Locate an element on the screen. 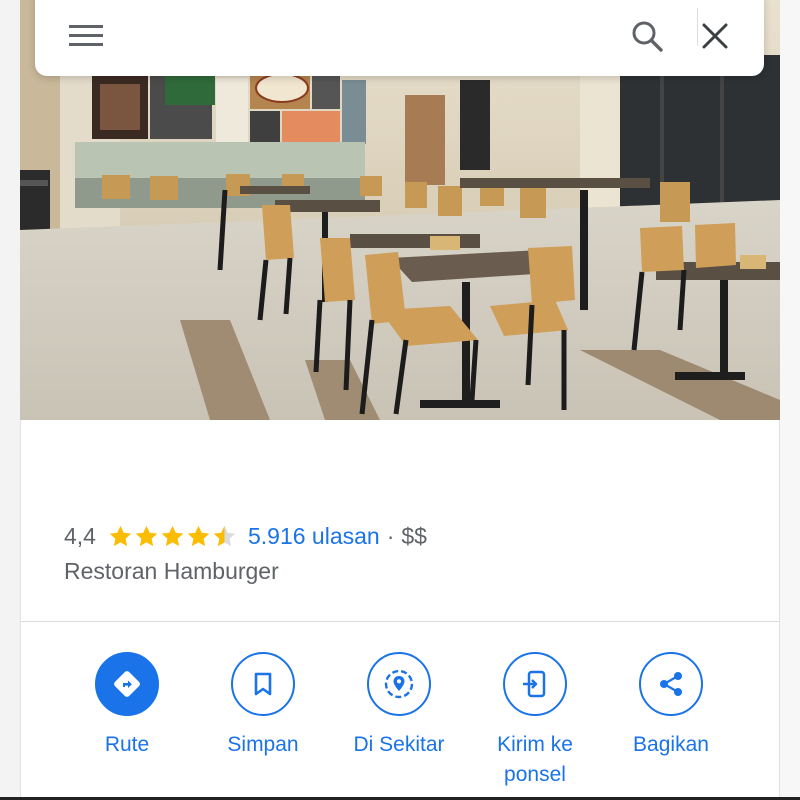  search-bar is located at coordinates (399, 38).